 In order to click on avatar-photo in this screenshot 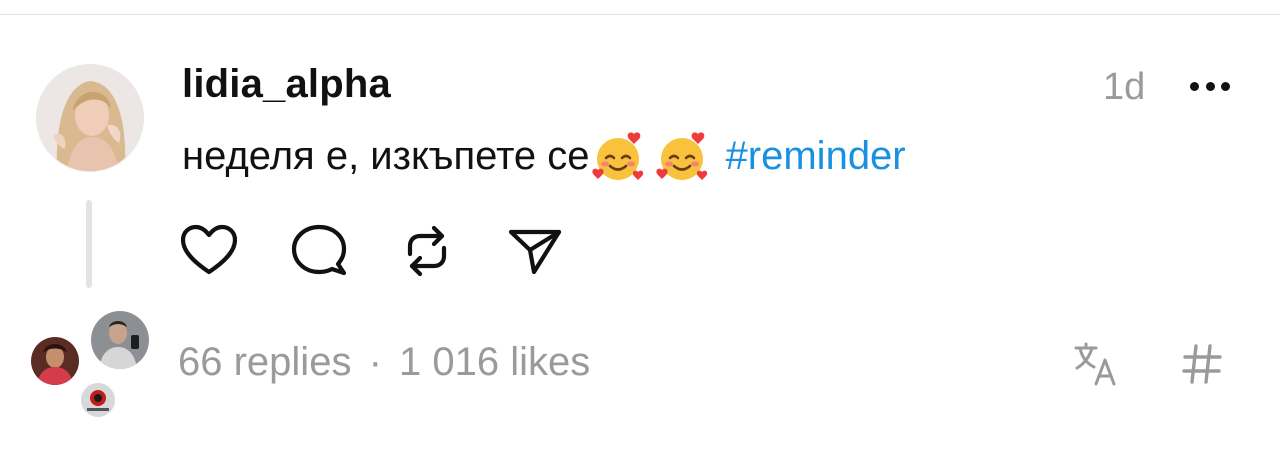, I will do `click(90, 118)`.